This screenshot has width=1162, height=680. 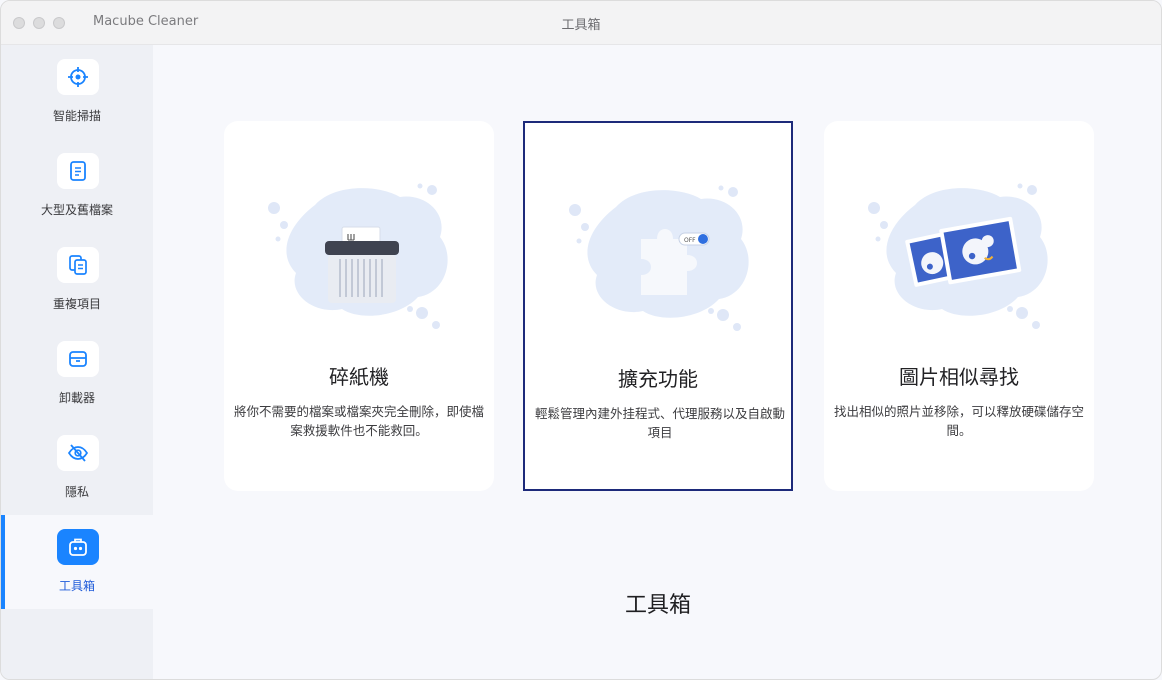 What do you see at coordinates (78, 171) in the screenshot?
I see `file-icon` at bounding box center [78, 171].